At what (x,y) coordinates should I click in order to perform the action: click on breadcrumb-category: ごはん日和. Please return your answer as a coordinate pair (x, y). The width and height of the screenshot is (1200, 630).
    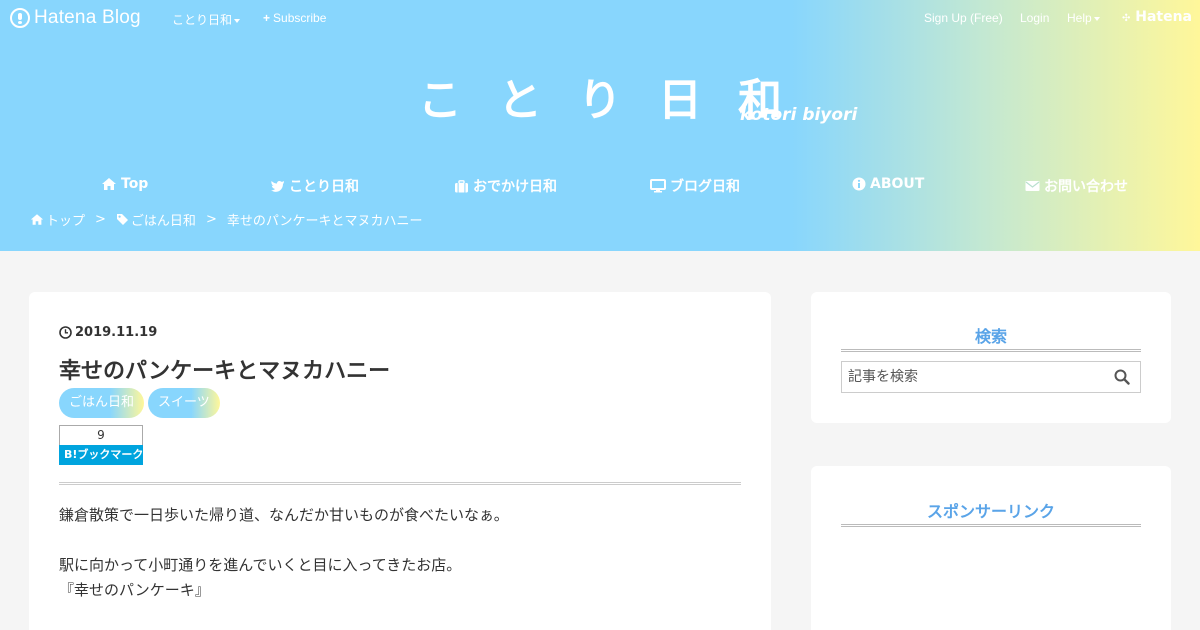
    Looking at the image, I should click on (163, 219).